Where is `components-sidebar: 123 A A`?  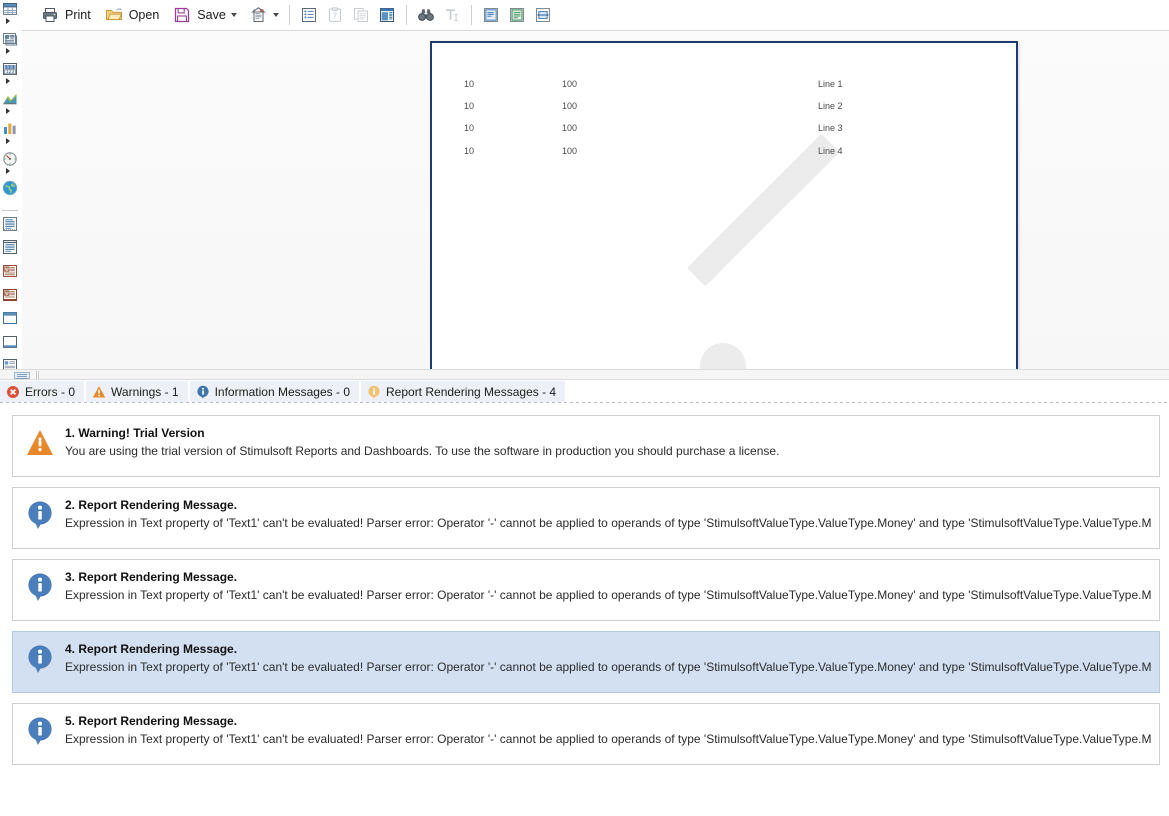 components-sidebar: 123 A A is located at coordinates (10, 190).